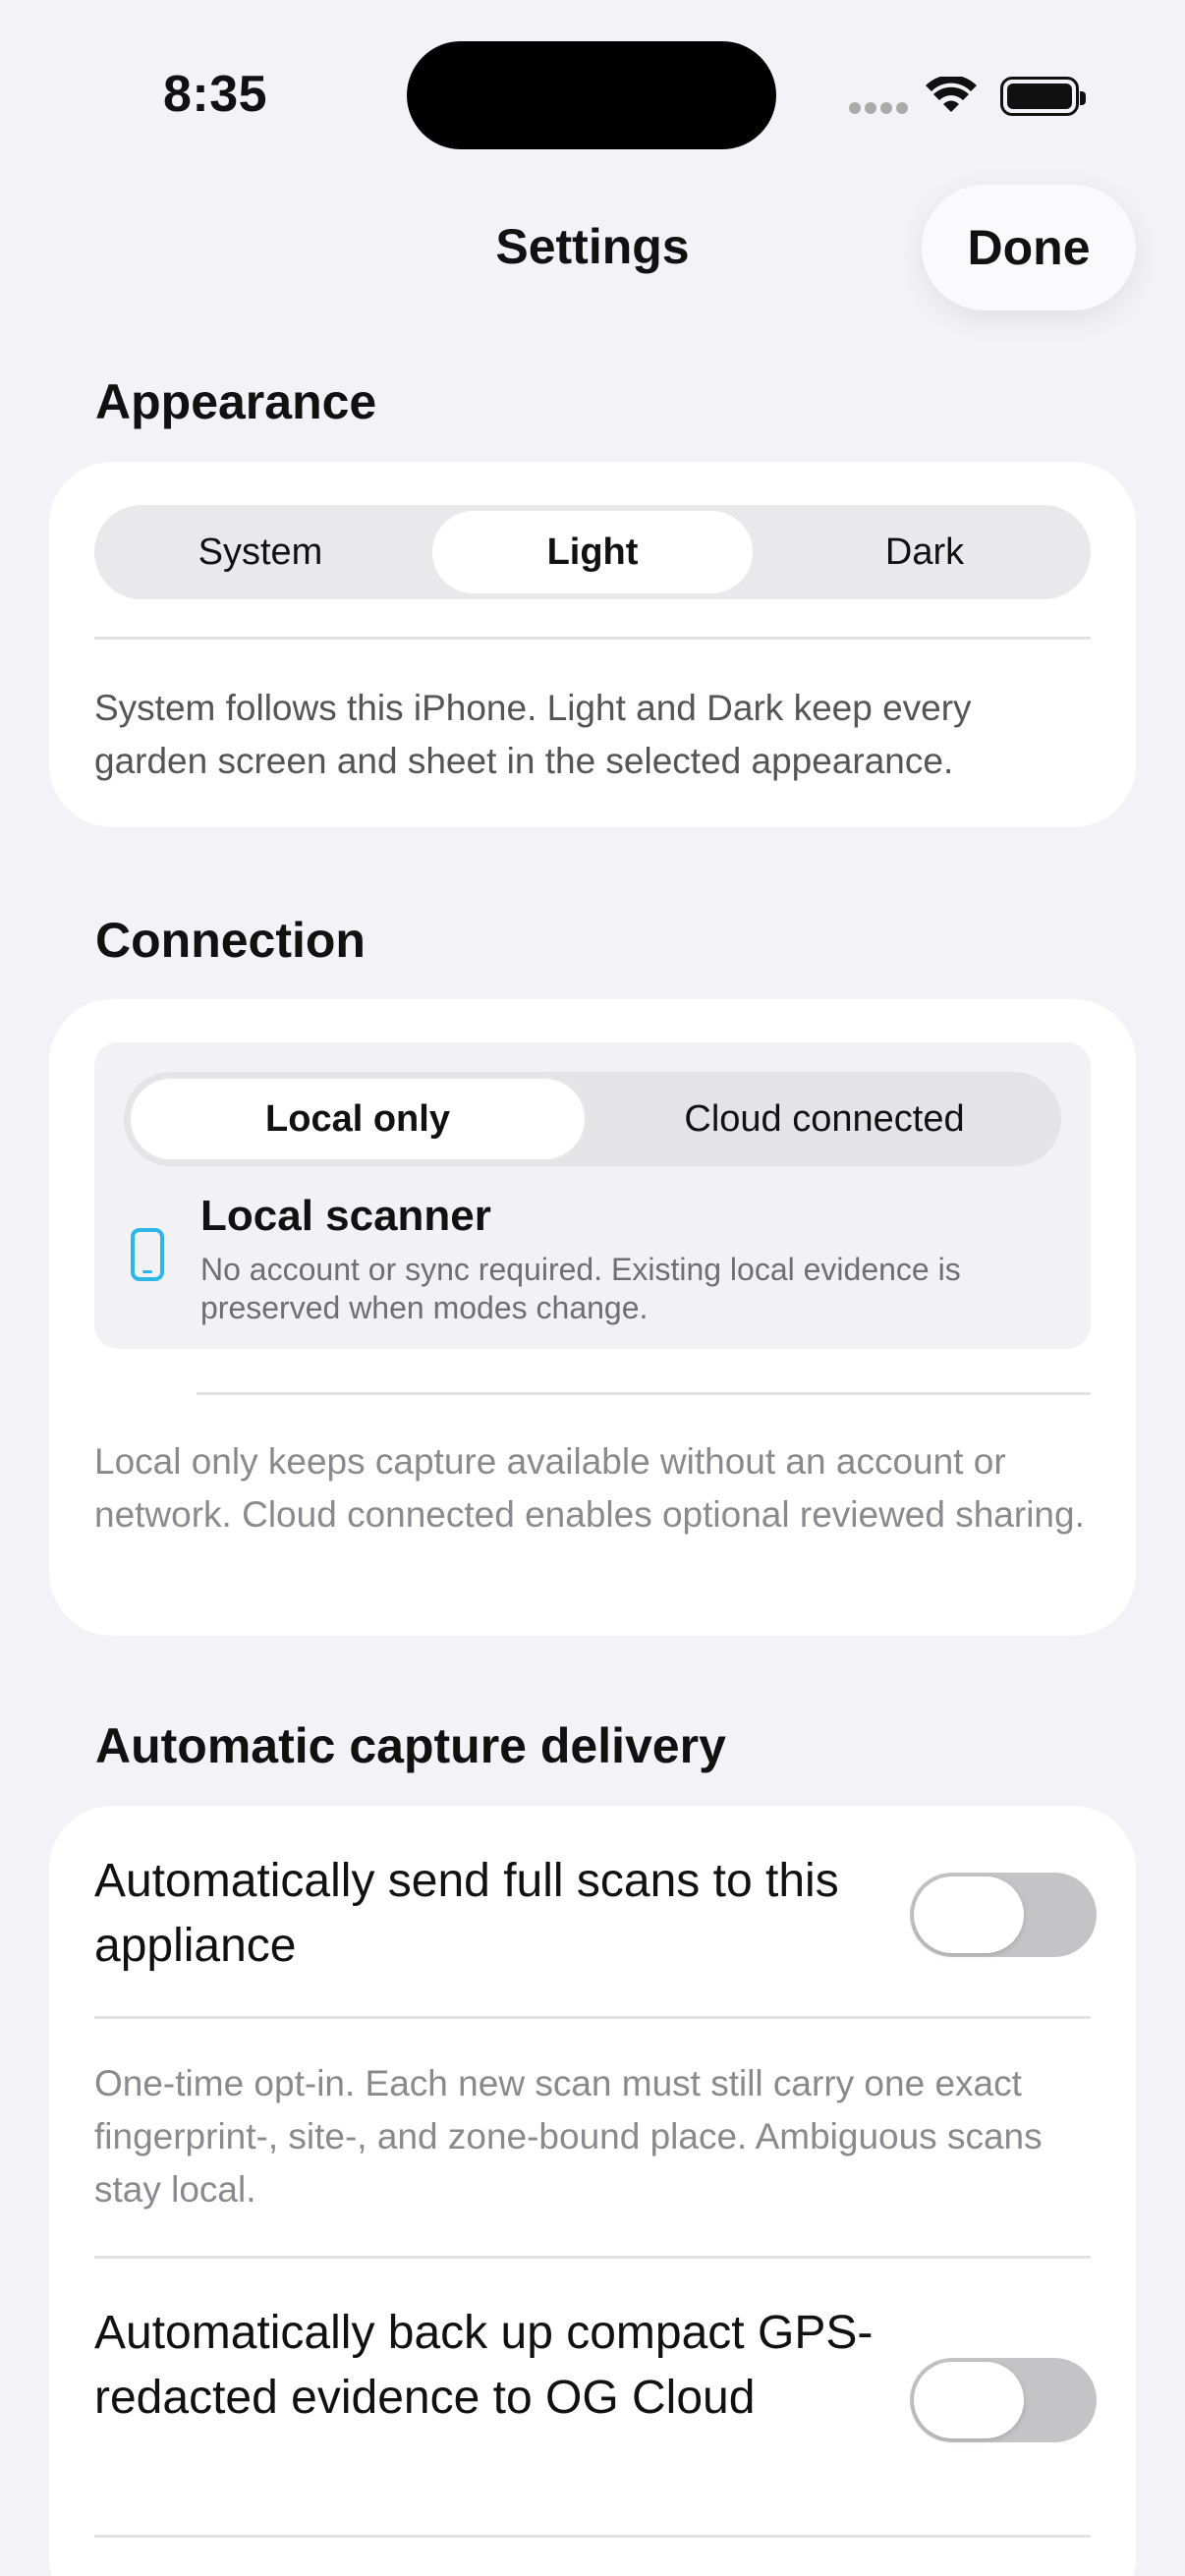 The width and height of the screenshot is (1185, 2576). Describe the element at coordinates (825, 1119) in the screenshot. I see `connection-option-cloud-connected: Cloud connected` at that location.